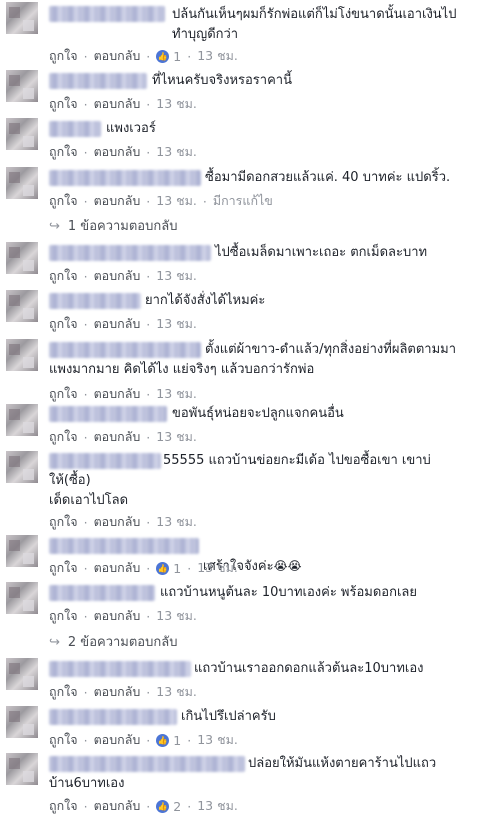 Image resolution: width=492 pixels, height=816 pixels. I want to click on view-replies-link: ↪ 1 ข้อความตอบกลับ, so click(113, 225).